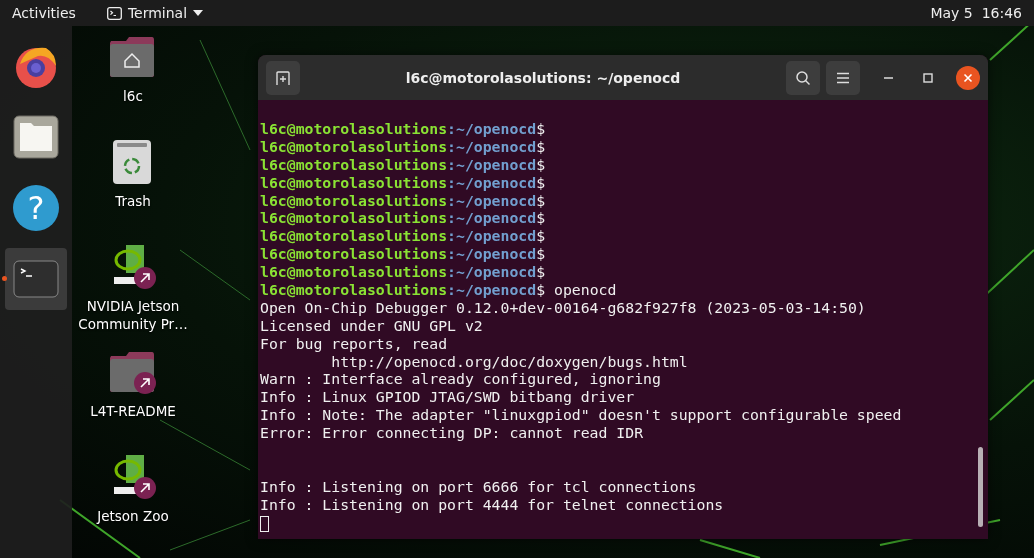 Image resolution: width=1034 pixels, height=558 pixels. Describe the element at coordinates (155, 13) in the screenshot. I see `app-menu: Terminal` at that location.